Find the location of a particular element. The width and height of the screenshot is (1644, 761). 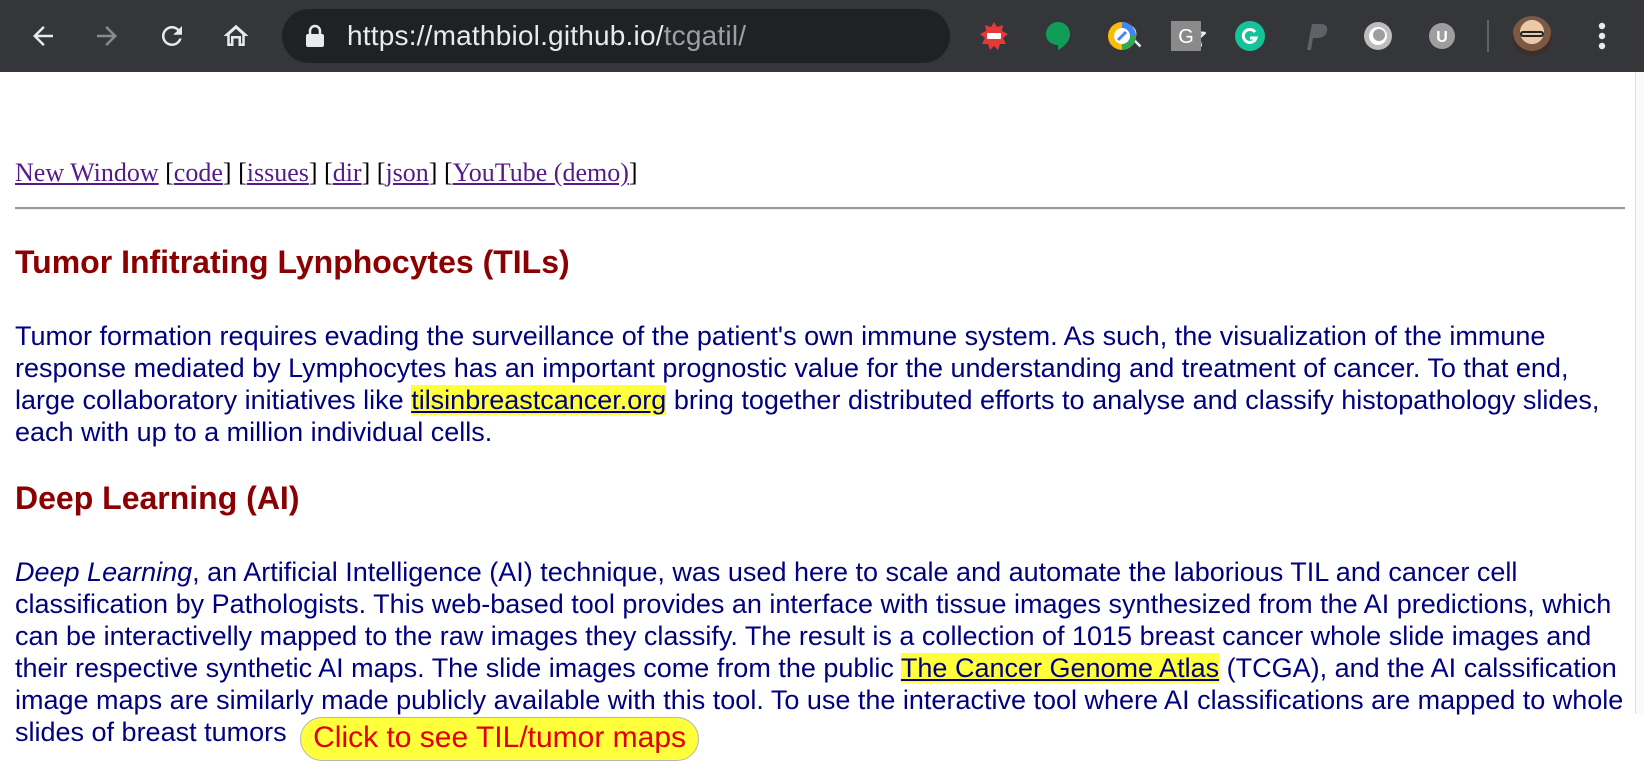

back-arrow-icon is located at coordinates (43, 36).